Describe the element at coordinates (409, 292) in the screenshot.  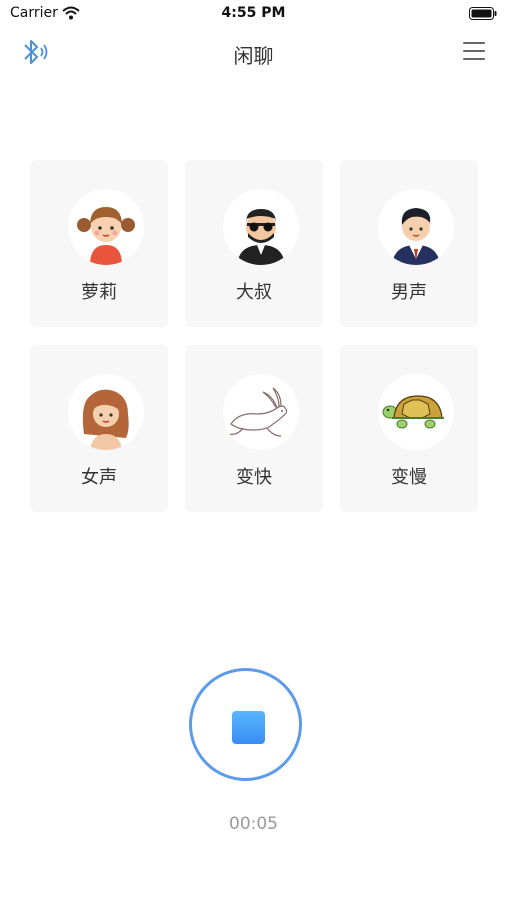
I see `voice-label: 男声` at that location.